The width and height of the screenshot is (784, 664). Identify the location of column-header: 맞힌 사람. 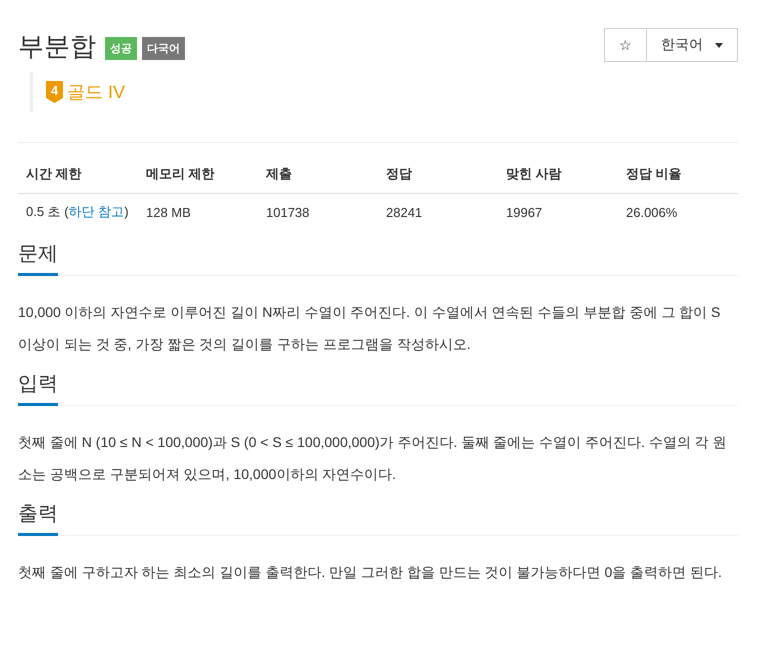
(558, 174).